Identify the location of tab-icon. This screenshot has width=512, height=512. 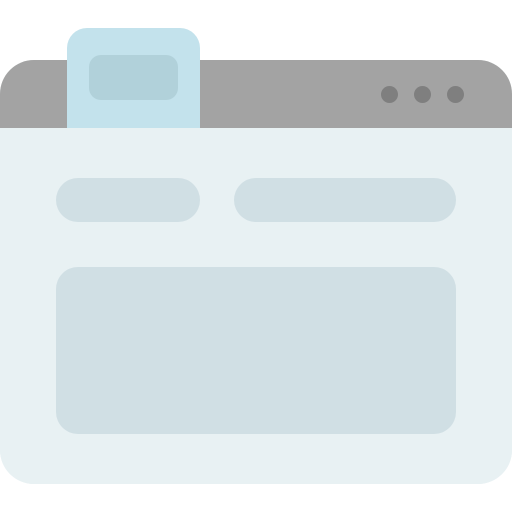
(133, 77).